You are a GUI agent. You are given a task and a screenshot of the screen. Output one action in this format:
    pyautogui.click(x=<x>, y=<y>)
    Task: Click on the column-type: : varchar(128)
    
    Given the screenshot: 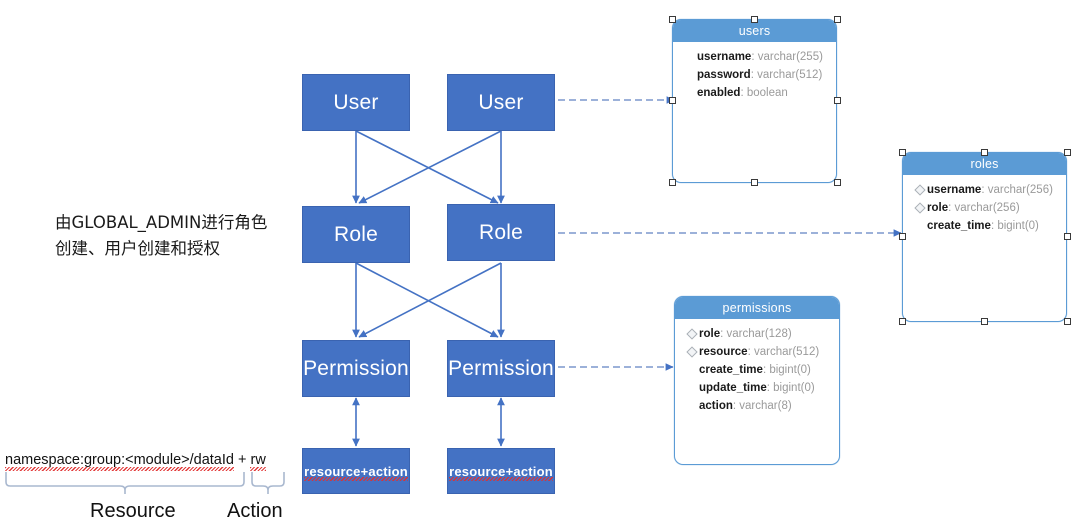 What is the action you would take?
    pyautogui.click(x=756, y=334)
    